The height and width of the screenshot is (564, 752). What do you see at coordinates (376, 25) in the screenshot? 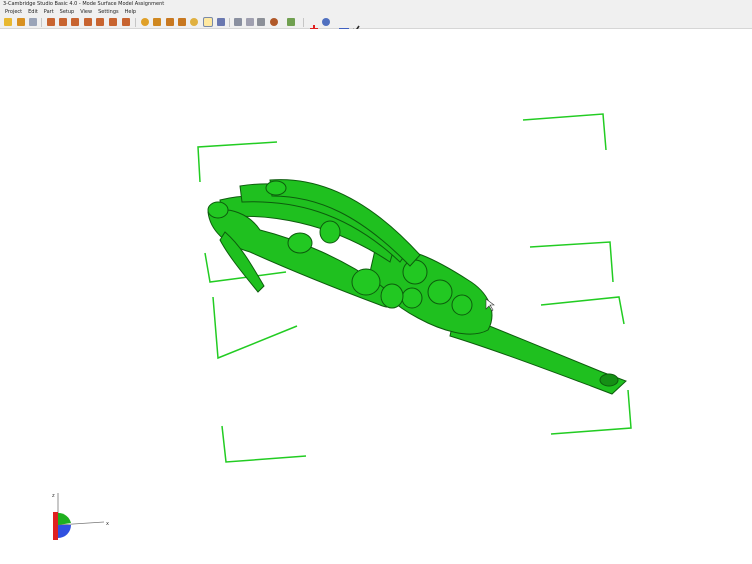
I see `toolbar` at bounding box center [376, 25].